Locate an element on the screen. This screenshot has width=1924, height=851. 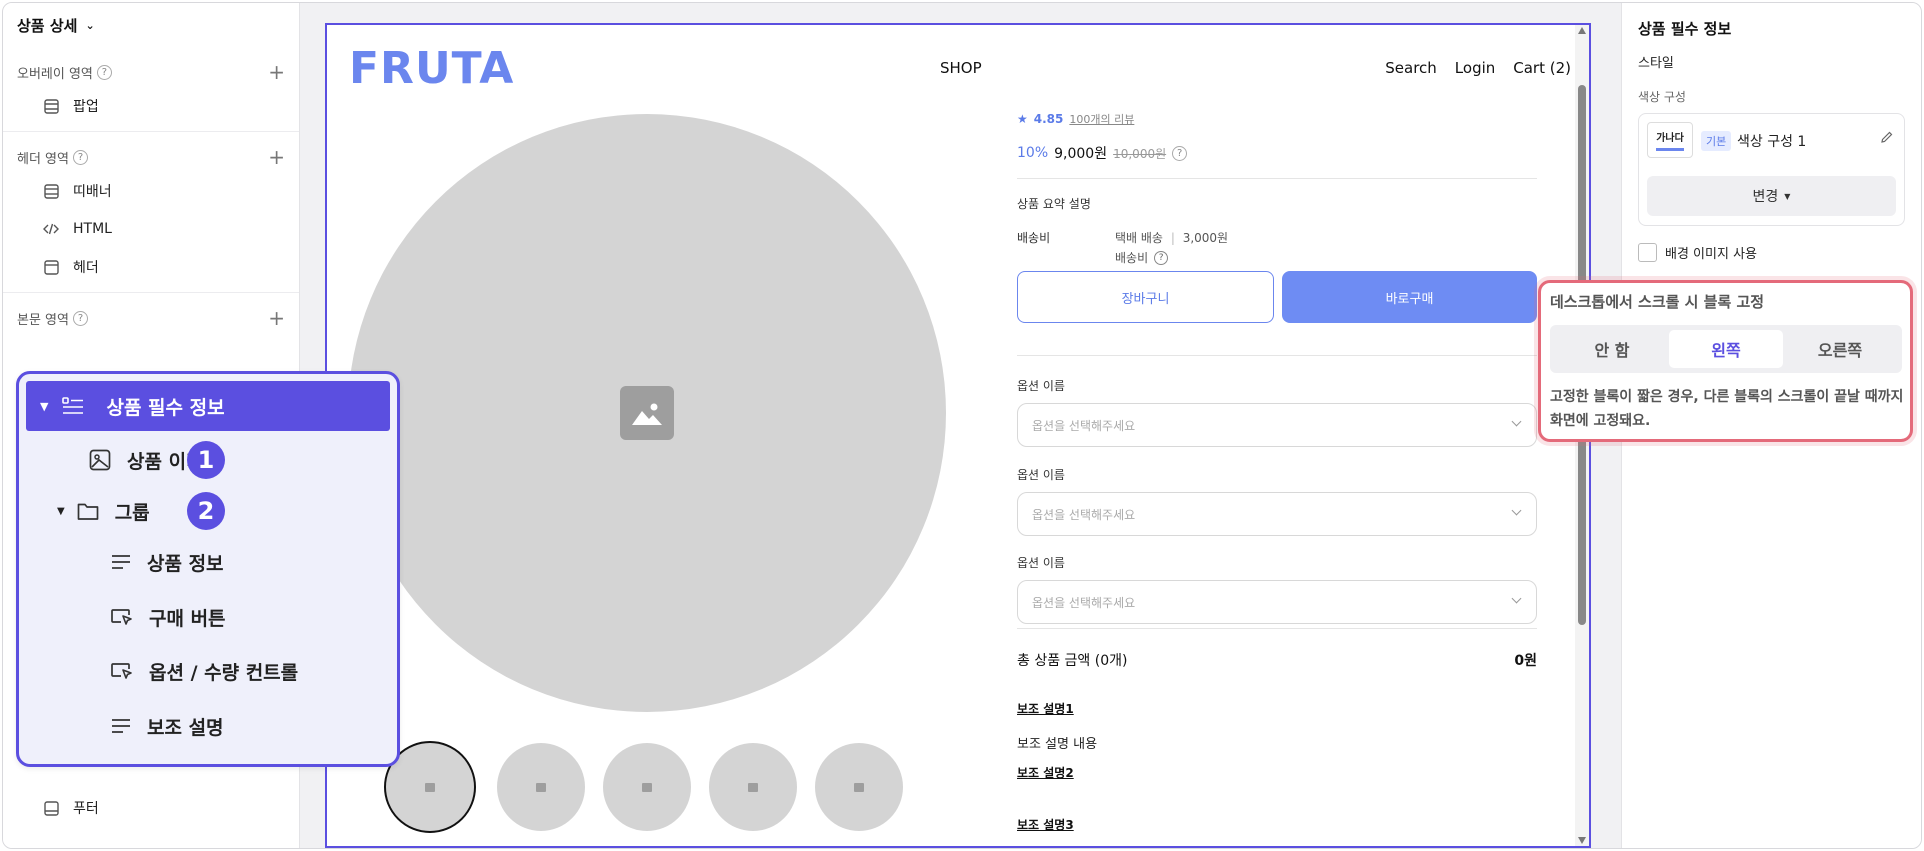
sticky-option-none: 안 함 is located at coordinates (1612, 349).